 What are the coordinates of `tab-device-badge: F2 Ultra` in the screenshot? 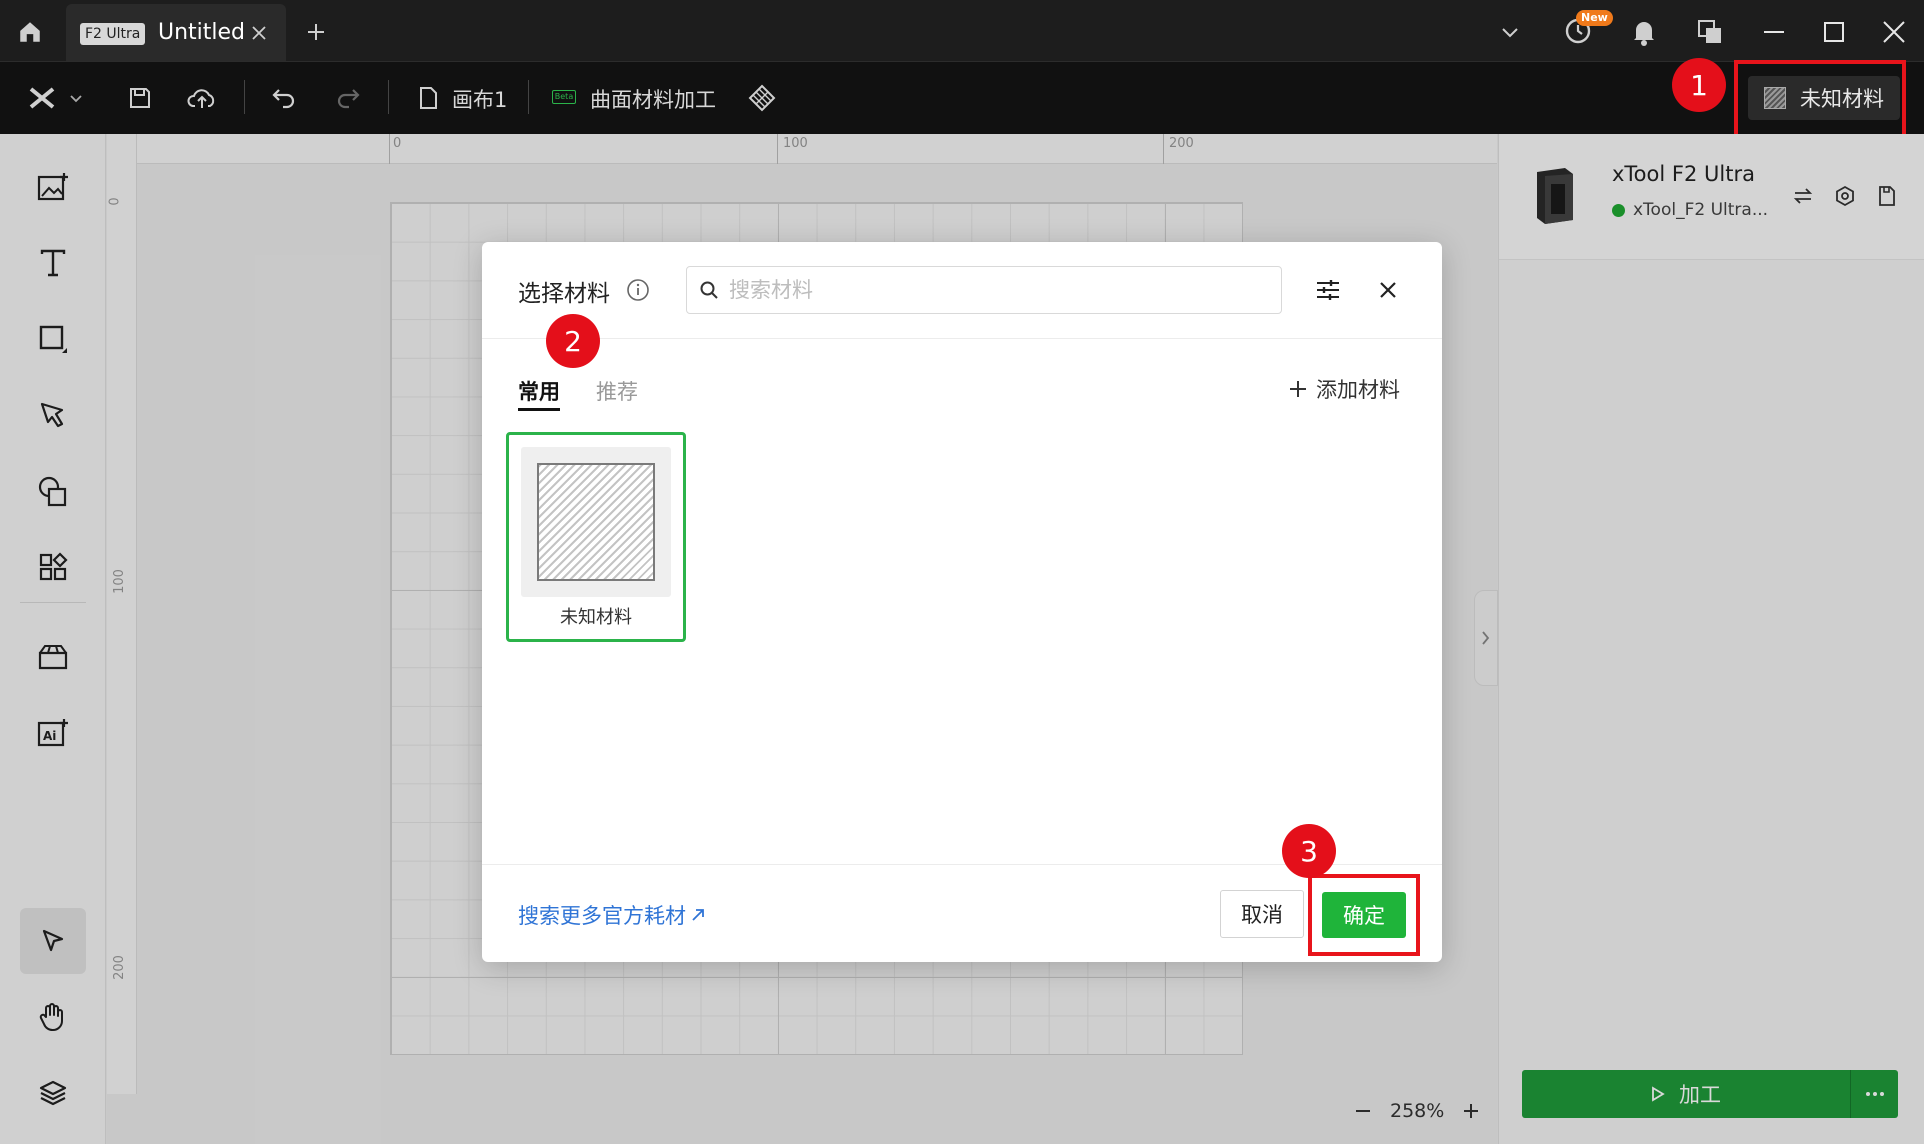 It's located at (113, 34).